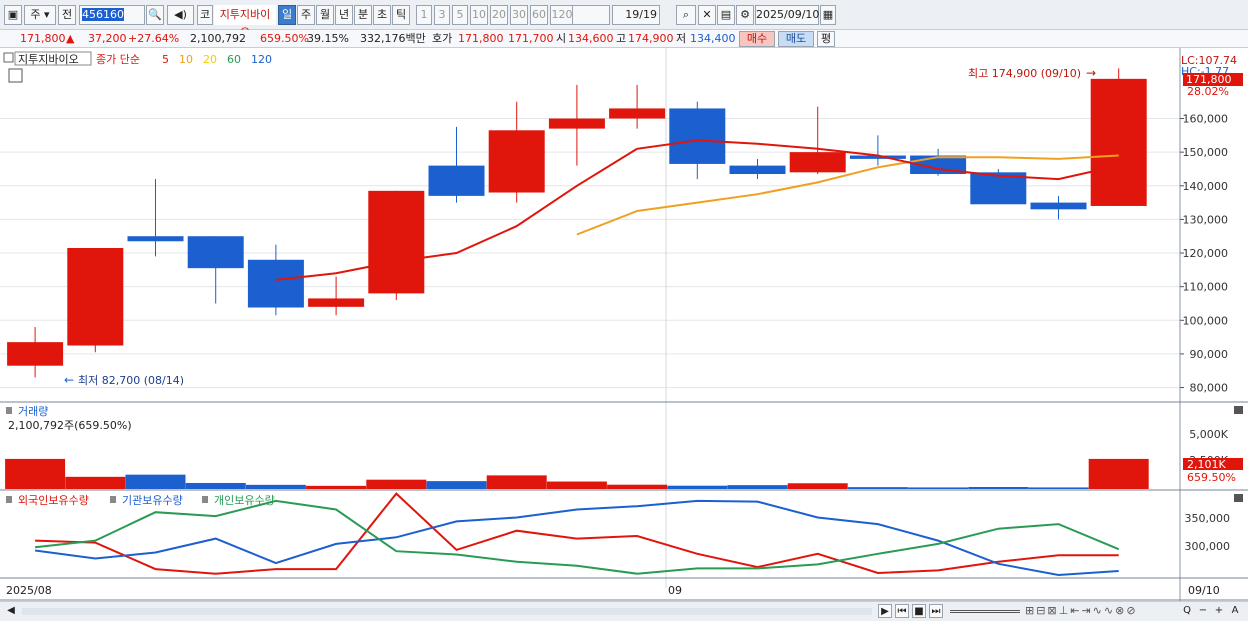  Describe the element at coordinates (1235, 611) in the screenshot. I see `zoom-tool: A` at that location.